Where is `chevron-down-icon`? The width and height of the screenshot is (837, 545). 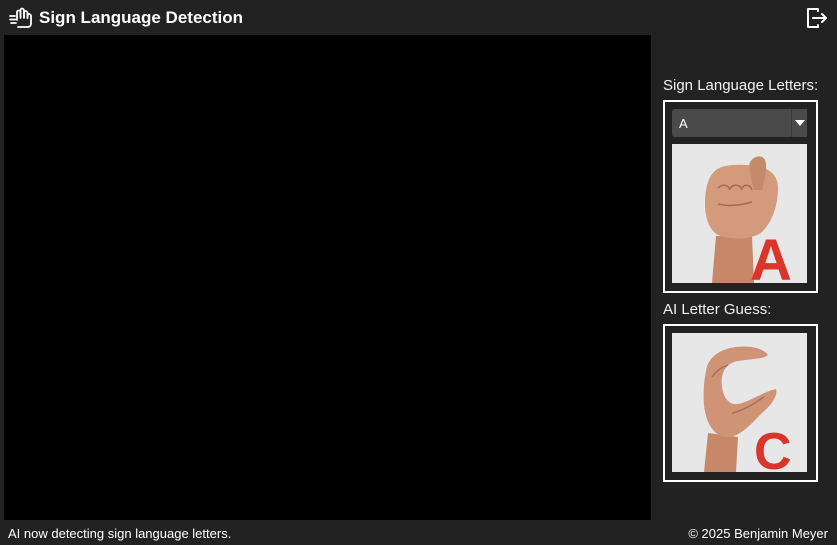 chevron-down-icon is located at coordinates (799, 123).